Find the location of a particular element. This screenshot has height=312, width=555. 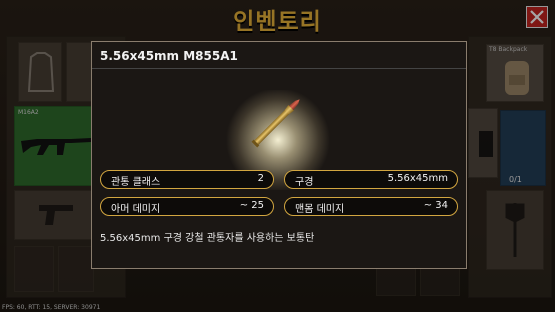

stat-value: 2 is located at coordinates (260, 178).